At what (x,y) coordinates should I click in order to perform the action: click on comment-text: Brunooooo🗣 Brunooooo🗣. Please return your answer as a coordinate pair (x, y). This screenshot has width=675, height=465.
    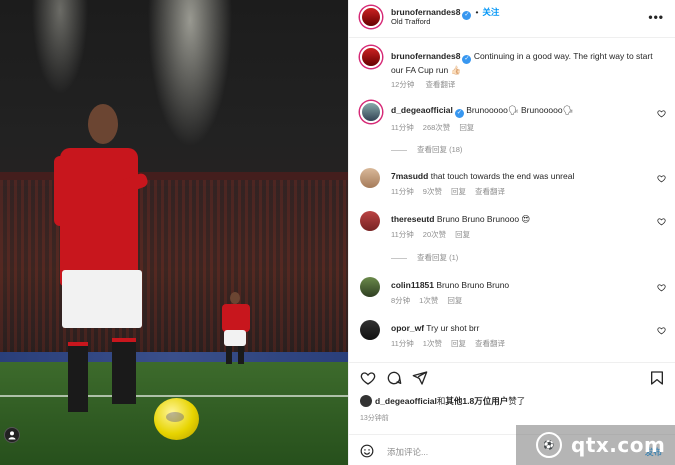
    Looking at the image, I should click on (520, 110).